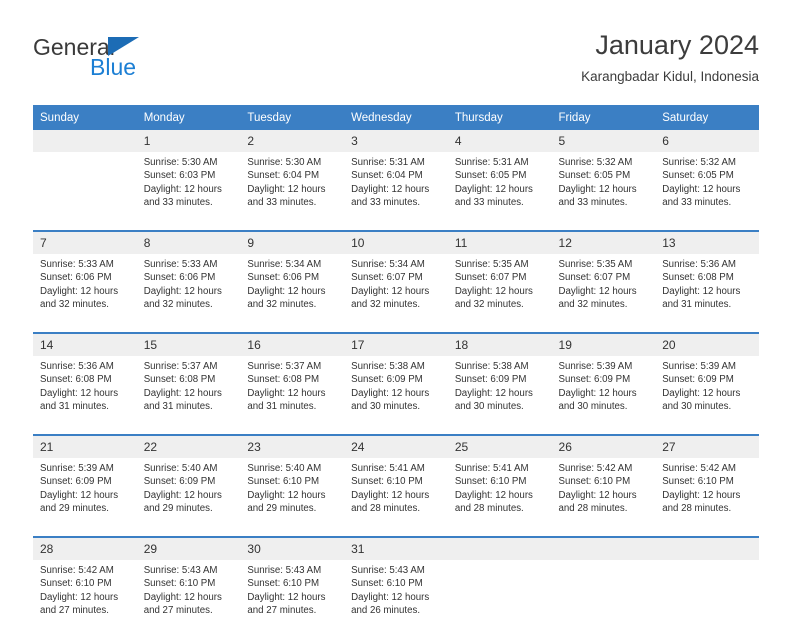 The image size is (792, 632). Describe the element at coordinates (180, 366) in the screenshot. I see `sunrise-text: Sunrise: 5:37 AM` at that location.